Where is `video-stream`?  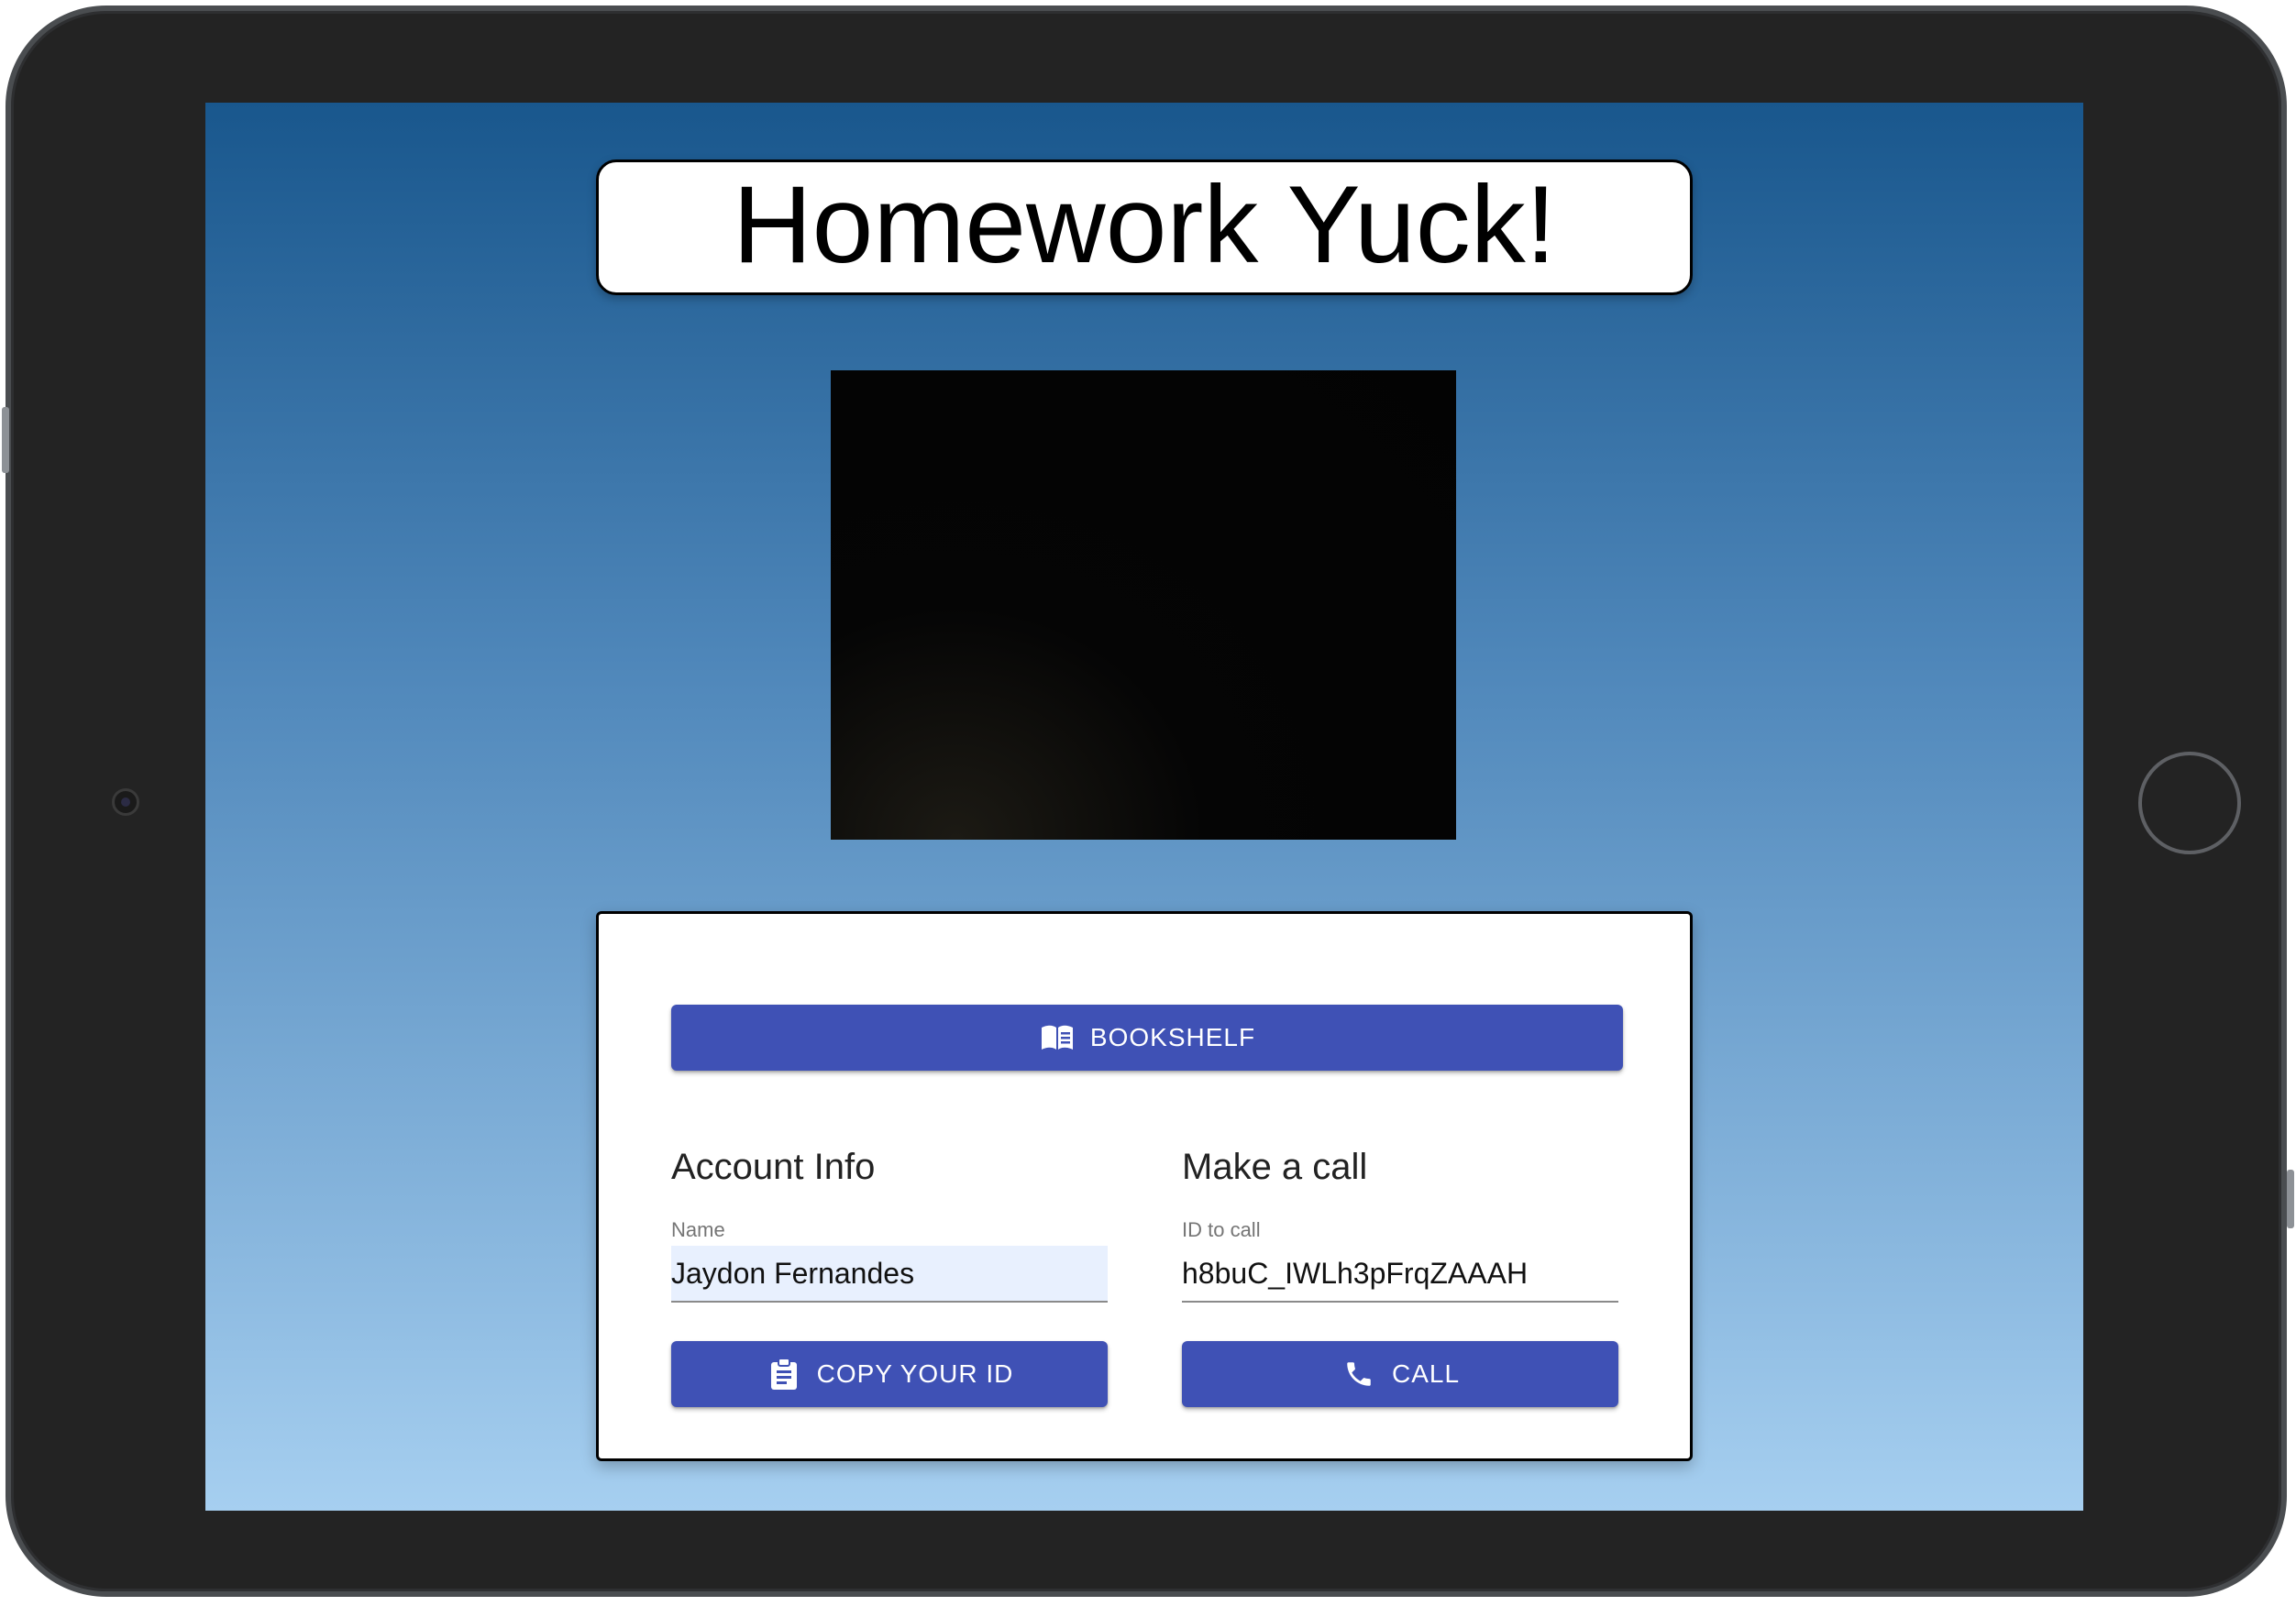 video-stream is located at coordinates (1143, 605).